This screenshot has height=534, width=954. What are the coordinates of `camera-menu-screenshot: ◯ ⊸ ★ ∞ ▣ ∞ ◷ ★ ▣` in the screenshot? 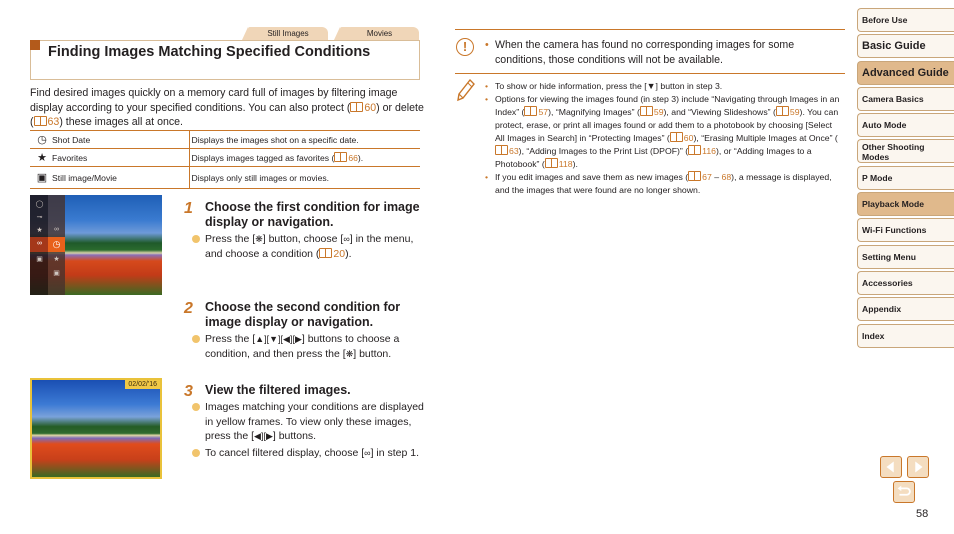 It's located at (96, 245).